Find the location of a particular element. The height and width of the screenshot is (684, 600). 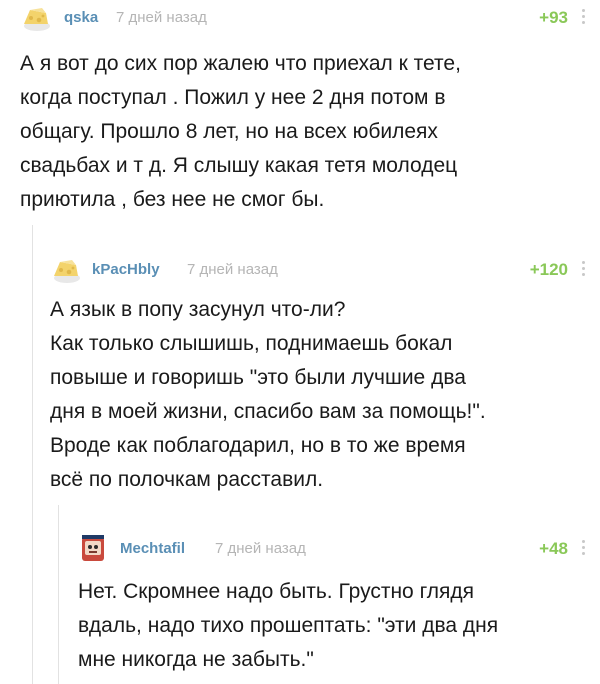

comment-rating: +93 is located at coordinates (553, 17).